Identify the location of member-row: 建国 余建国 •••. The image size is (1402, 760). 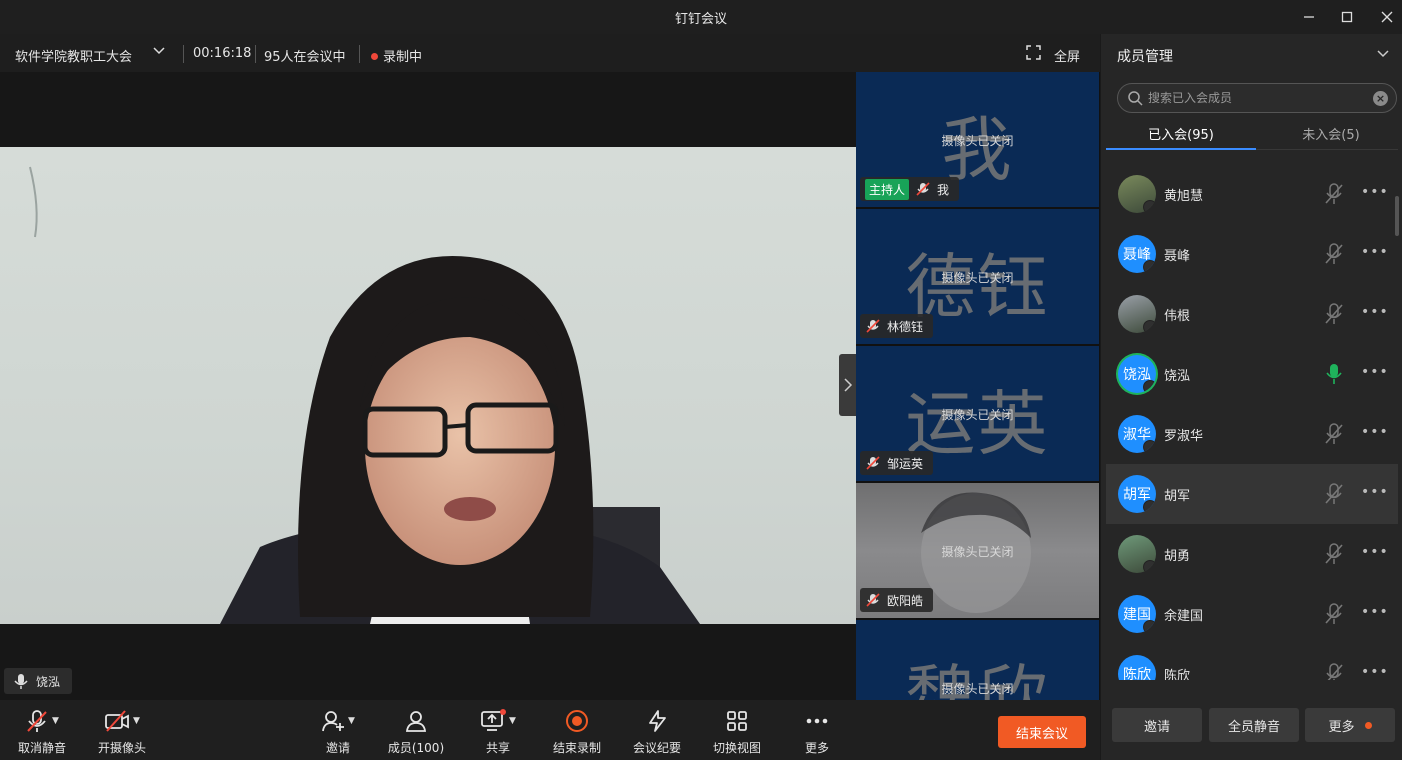
(1252, 614).